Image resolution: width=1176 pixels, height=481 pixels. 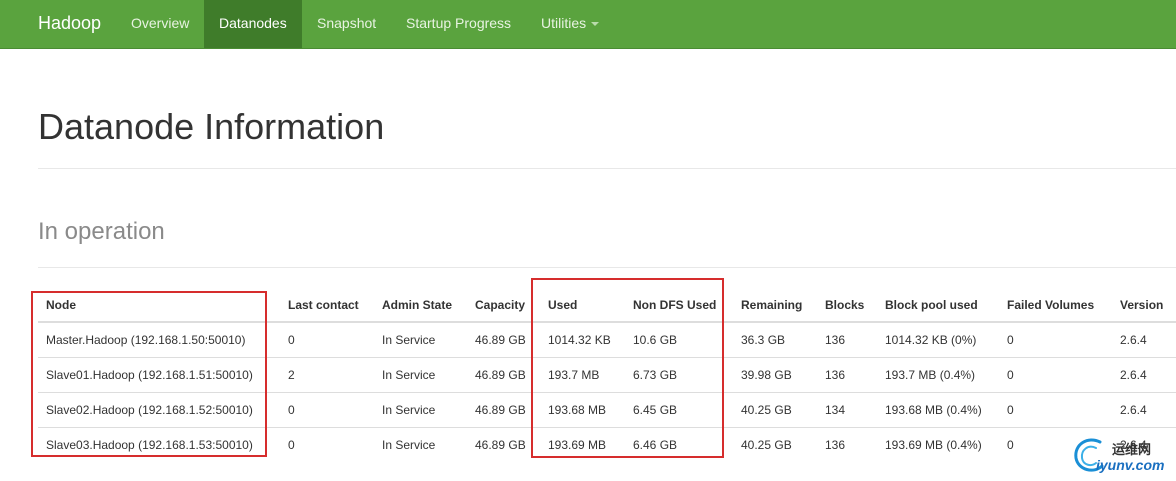 What do you see at coordinates (1130, 465) in the screenshot?
I see `watermark-url-text: iyunv.com` at bounding box center [1130, 465].